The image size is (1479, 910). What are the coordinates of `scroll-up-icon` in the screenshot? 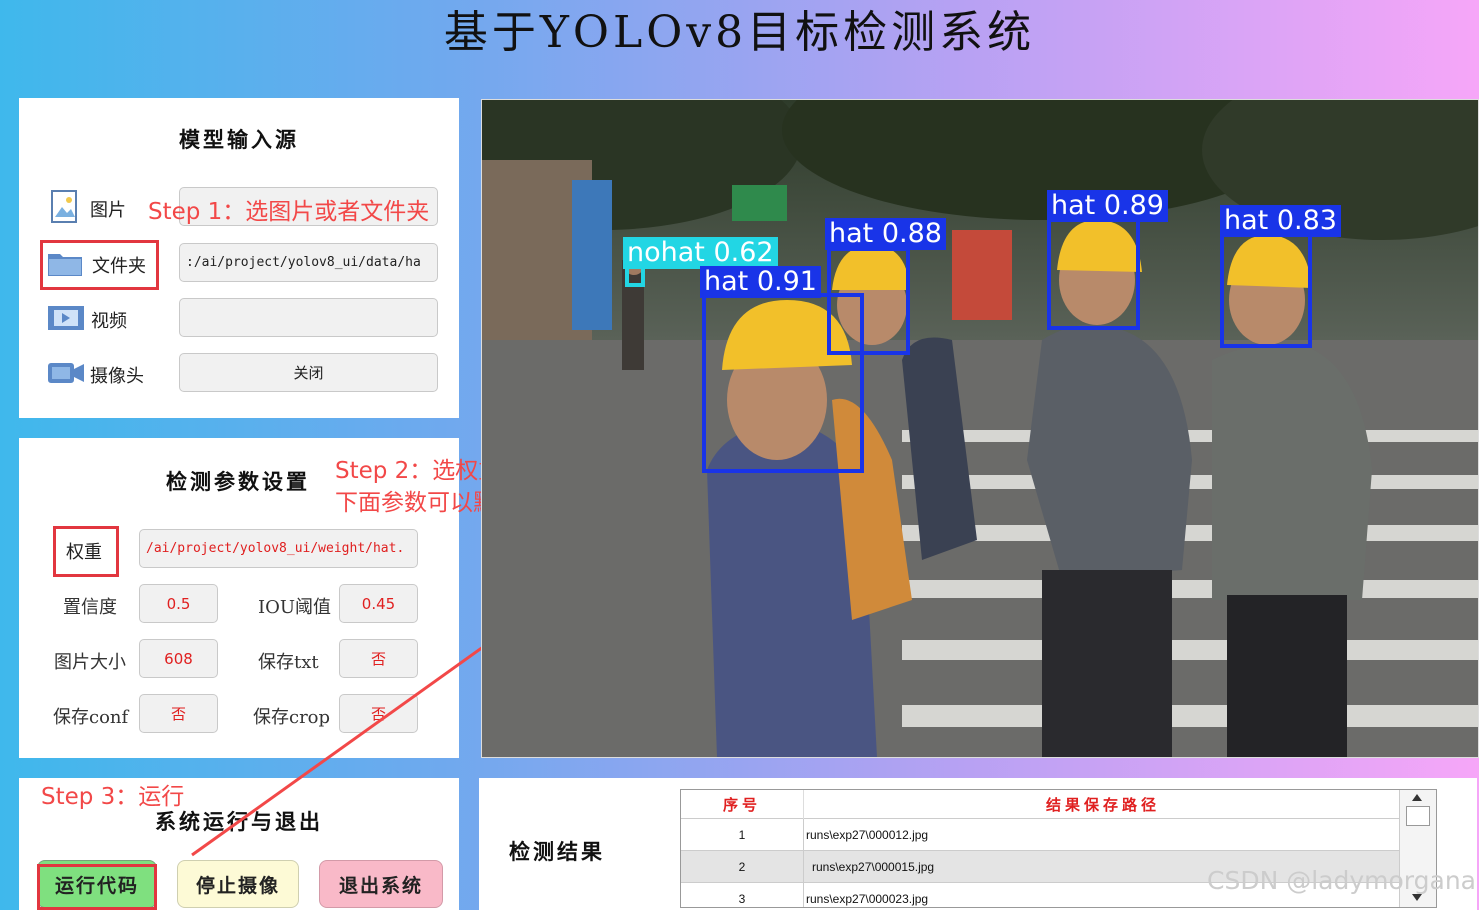 It's located at (1417, 797).